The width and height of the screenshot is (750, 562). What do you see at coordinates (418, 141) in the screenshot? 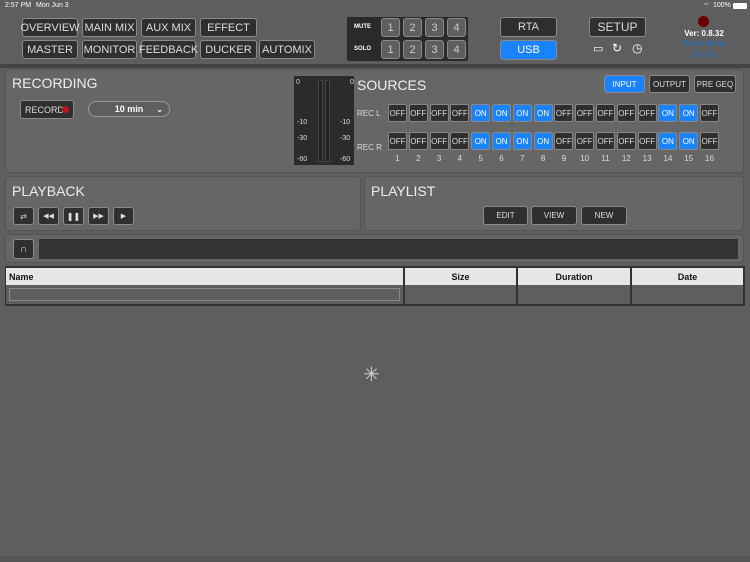
I see `rec-r-toggle-2: OFF` at bounding box center [418, 141].